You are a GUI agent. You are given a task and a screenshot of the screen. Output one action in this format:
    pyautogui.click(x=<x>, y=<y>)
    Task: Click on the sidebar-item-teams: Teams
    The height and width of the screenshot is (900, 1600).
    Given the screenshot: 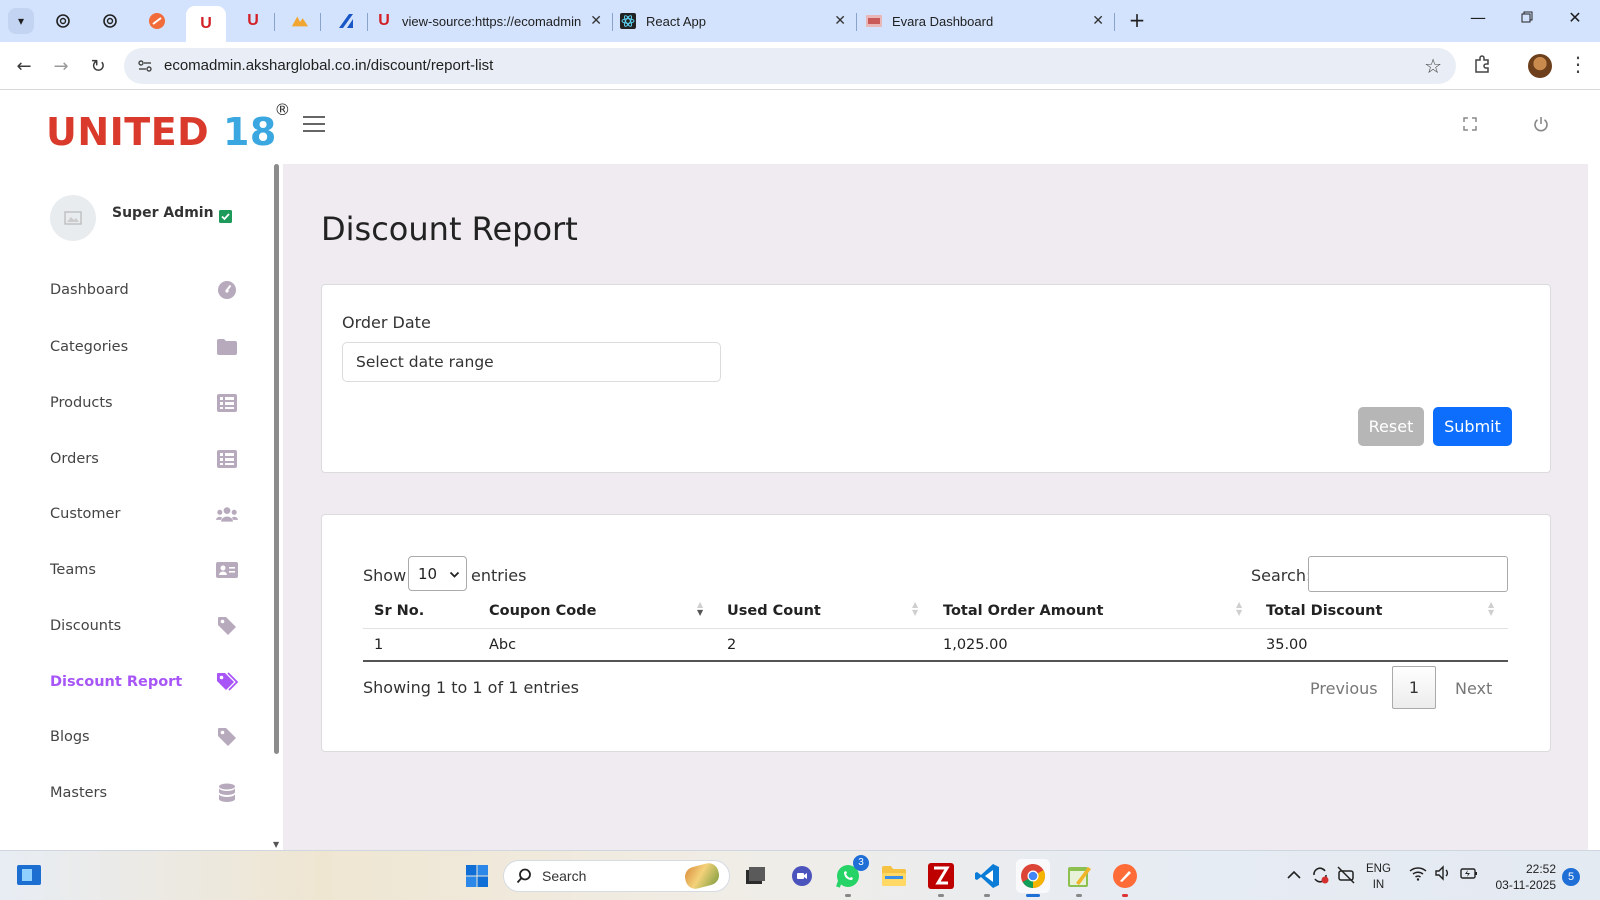 What is the action you would take?
    pyautogui.click(x=144, y=570)
    